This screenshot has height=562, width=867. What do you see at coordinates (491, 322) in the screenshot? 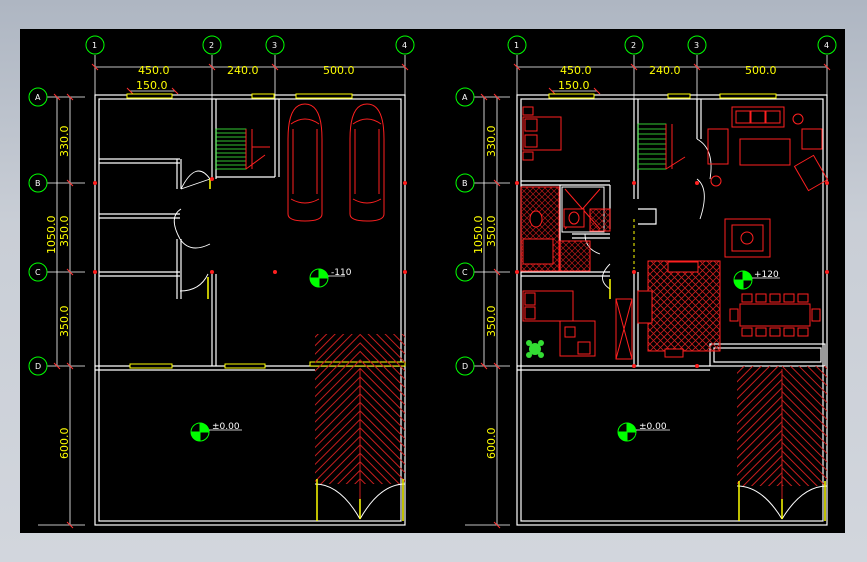
I see `plan2-dim-350b: 350.0` at bounding box center [491, 322].